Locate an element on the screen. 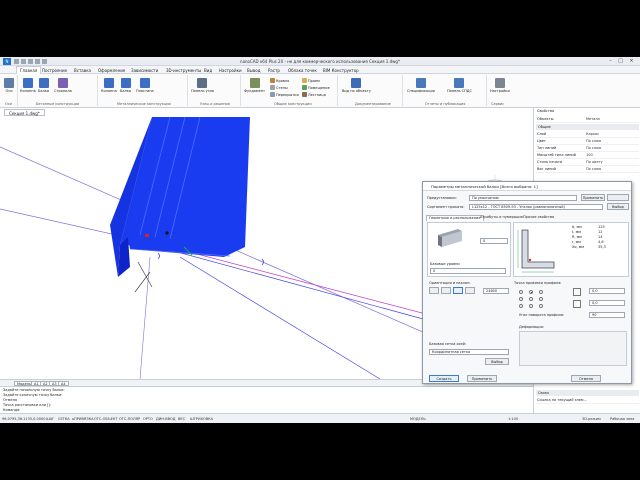  lineweight-toggle: ВЕС is located at coordinates (181, 419).